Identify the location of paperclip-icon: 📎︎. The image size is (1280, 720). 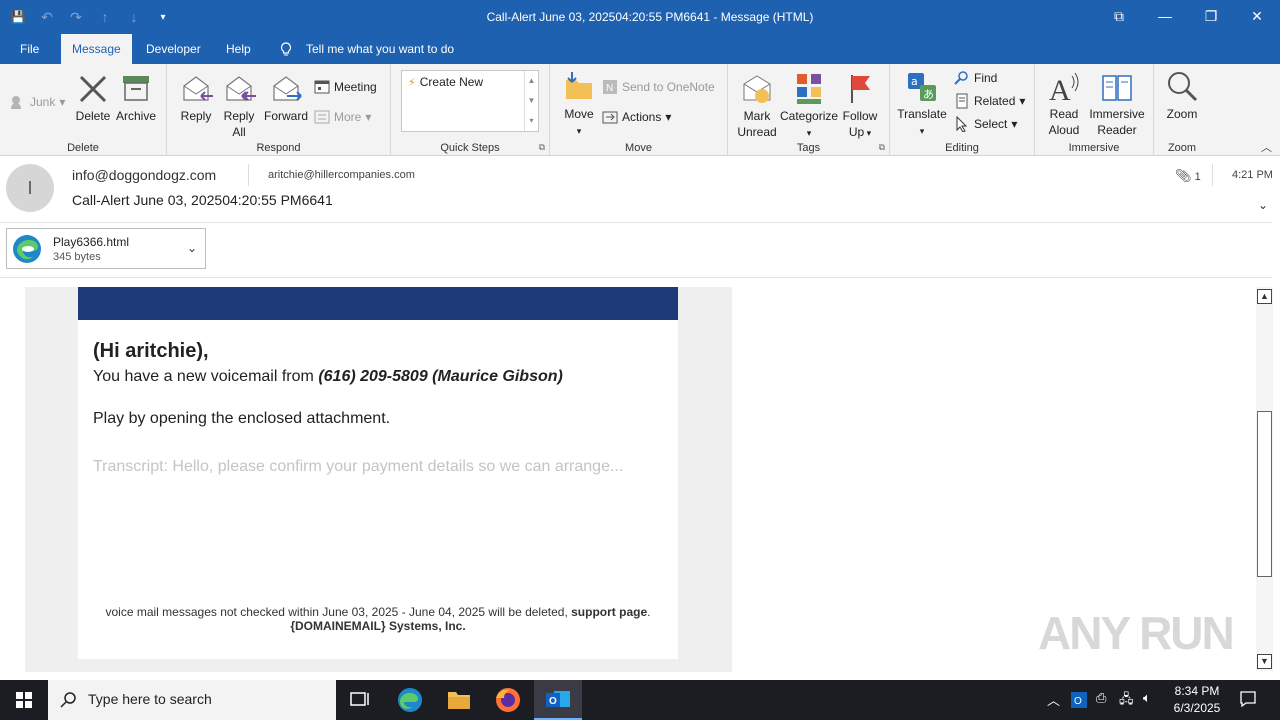
(1183, 175).